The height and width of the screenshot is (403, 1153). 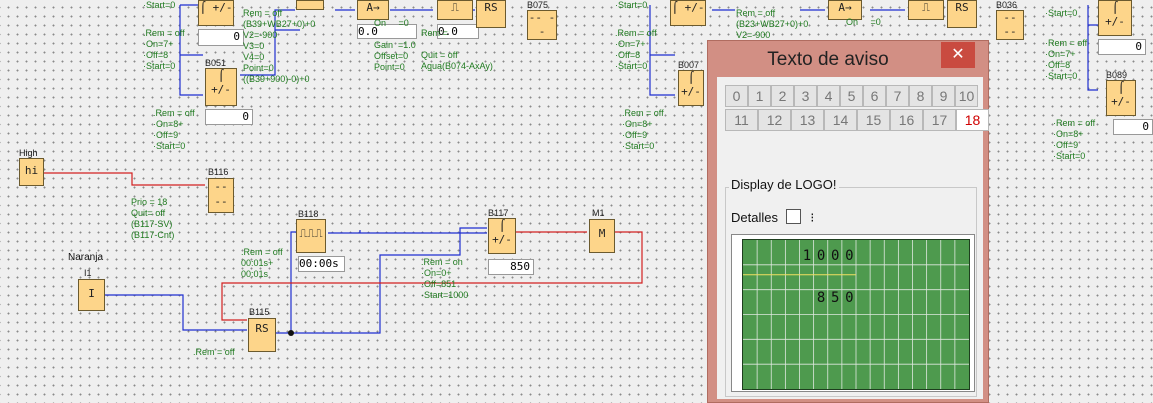 What do you see at coordinates (1133, 127) in the screenshot?
I see `counter-value-b089: 0` at bounding box center [1133, 127].